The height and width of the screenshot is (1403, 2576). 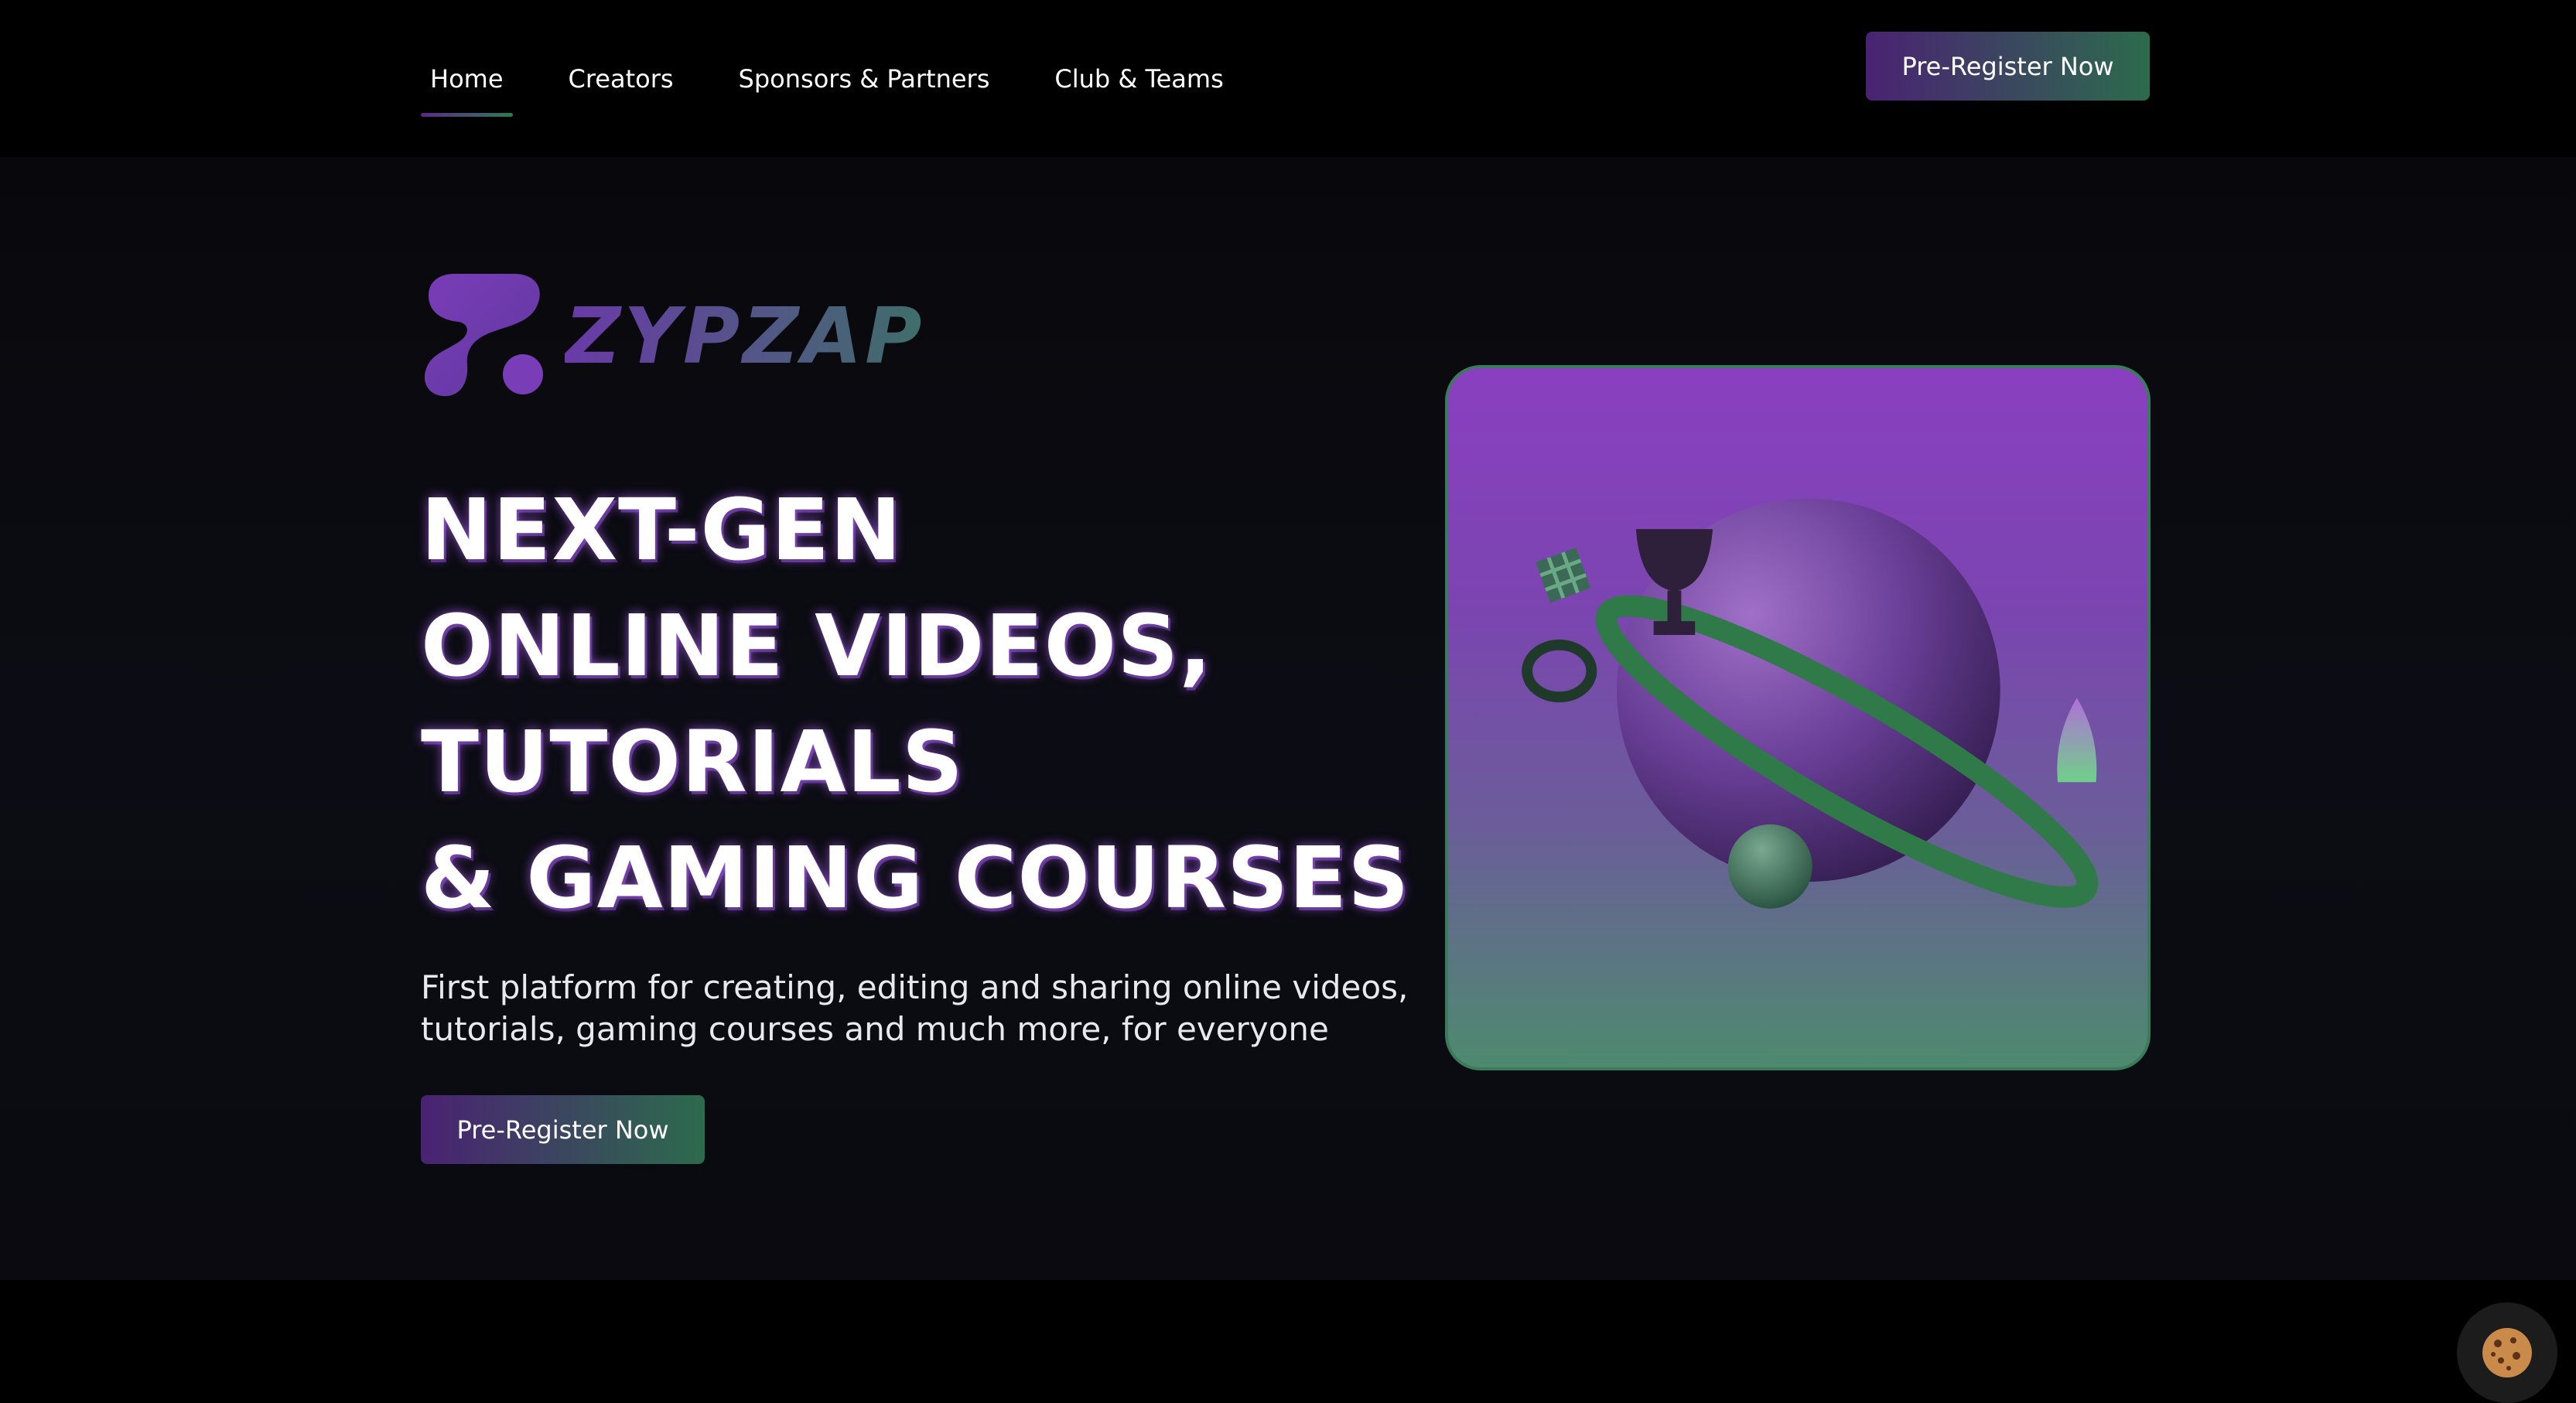 What do you see at coordinates (662, 529) in the screenshot?
I see `headline-line-1: NEXT-GEN` at bounding box center [662, 529].